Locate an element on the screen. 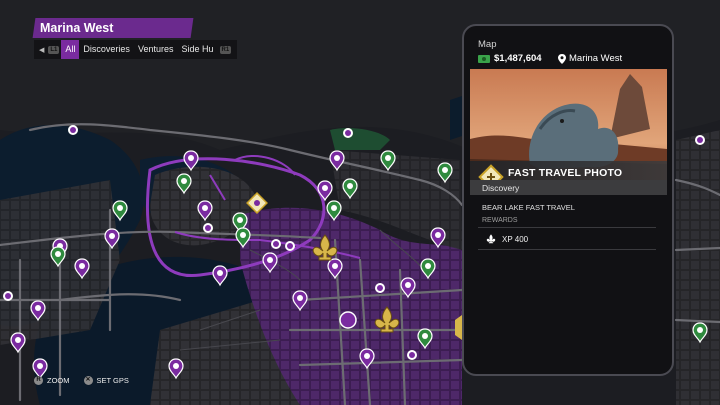 This screenshot has width=720, height=405. set-gps-hint: ✕ SET GPS is located at coordinates (106, 380).